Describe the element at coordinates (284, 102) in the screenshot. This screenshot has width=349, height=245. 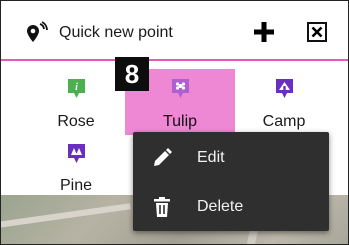
I see `point-type-camp: Camp` at that location.